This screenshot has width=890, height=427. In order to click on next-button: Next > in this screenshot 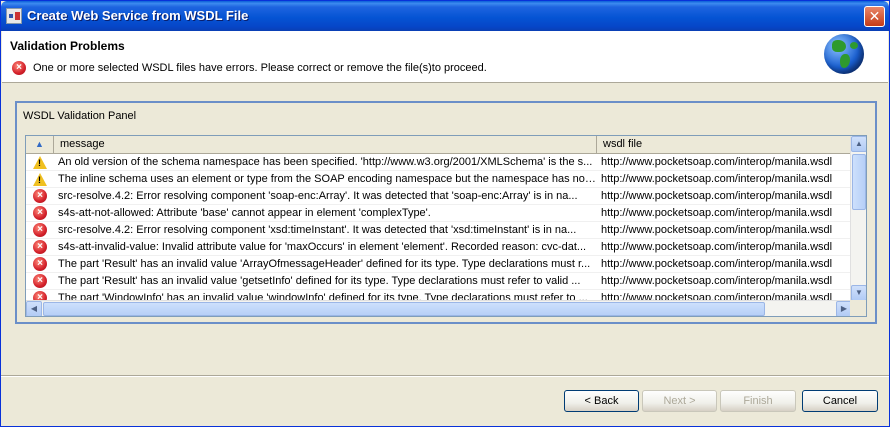, I will do `click(679, 401)`.